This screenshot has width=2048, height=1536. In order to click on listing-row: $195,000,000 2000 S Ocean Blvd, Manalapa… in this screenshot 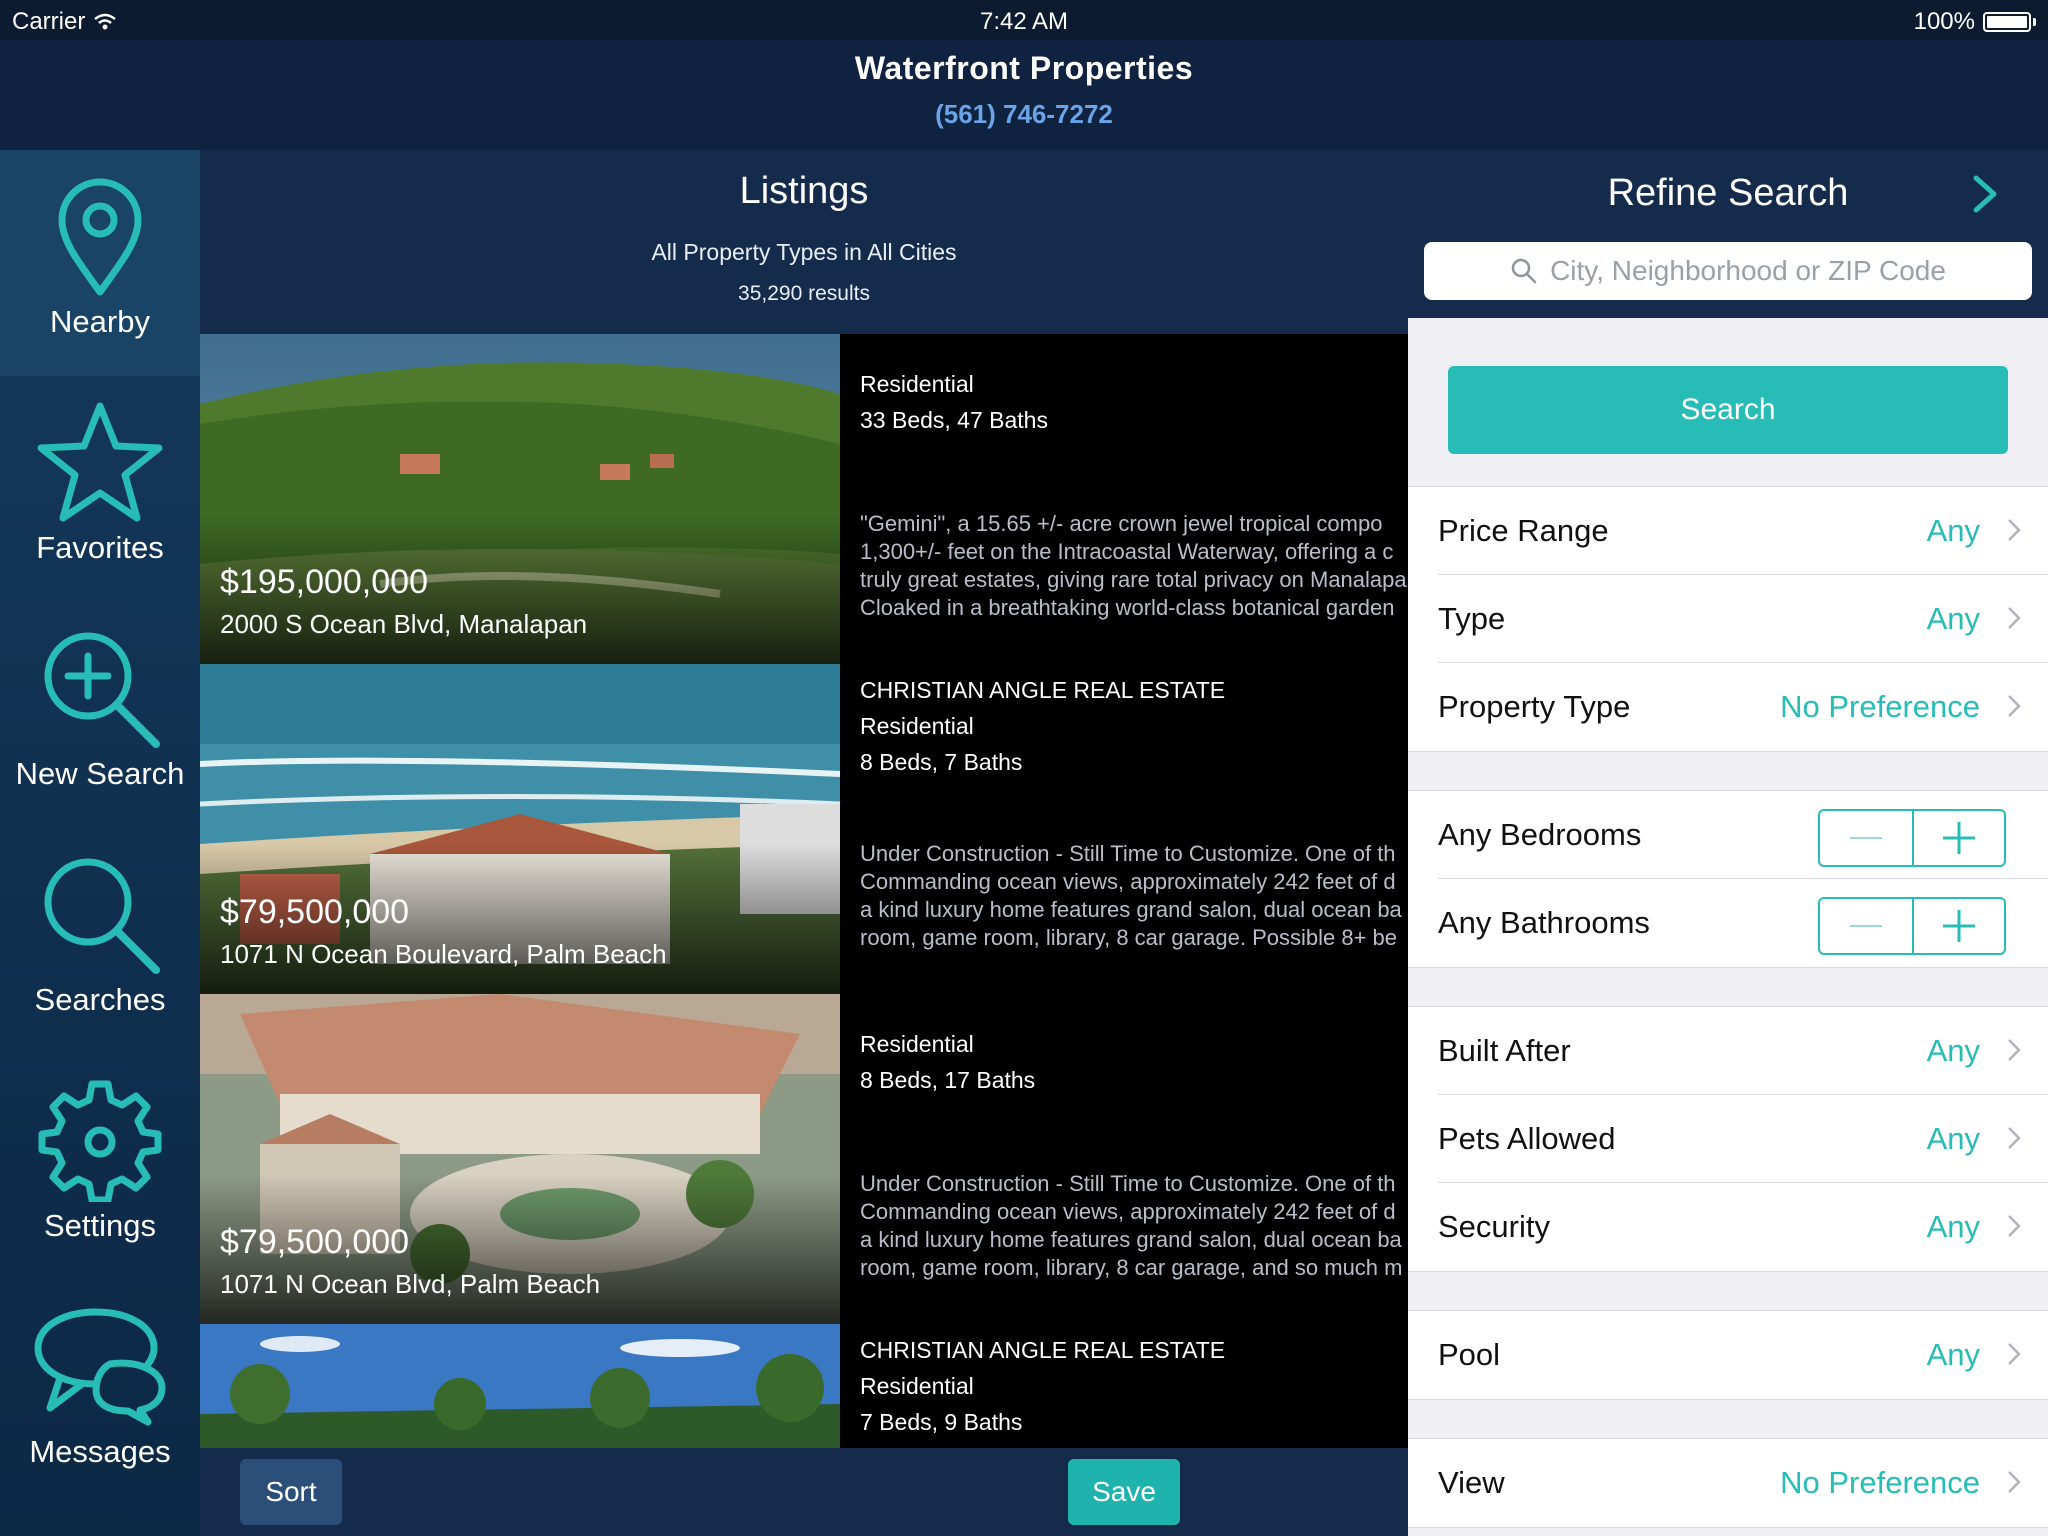, I will do `click(804, 499)`.